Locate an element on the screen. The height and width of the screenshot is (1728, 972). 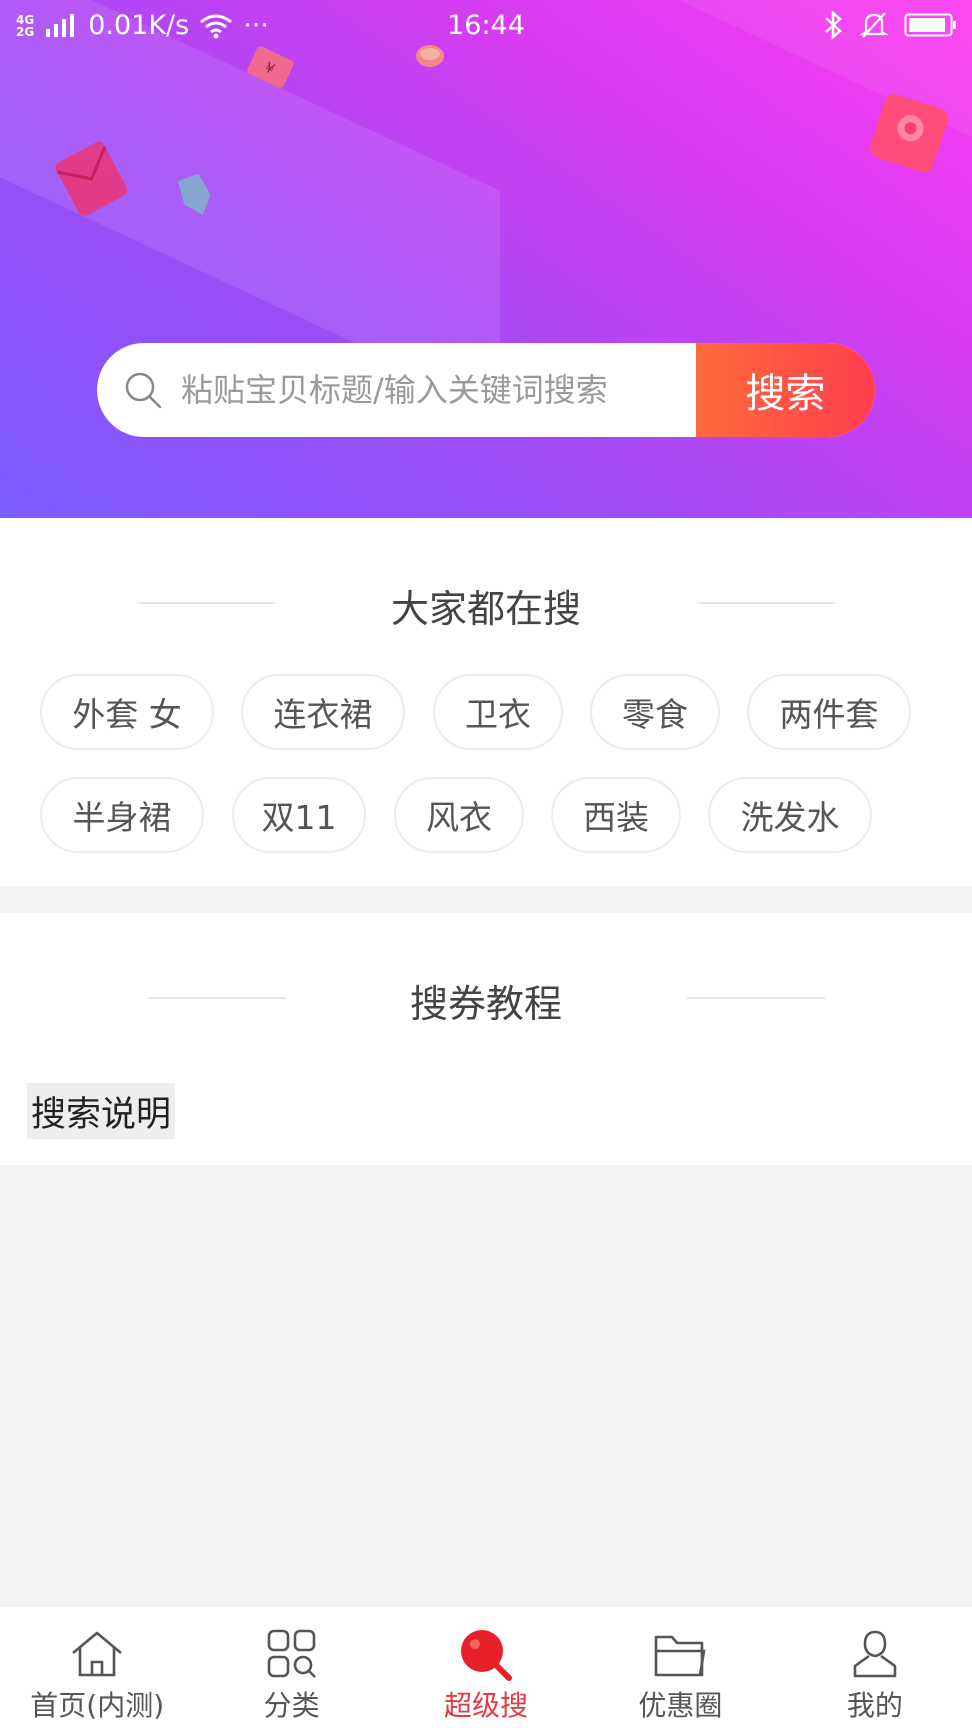
tab-category: 分类 is located at coordinates (291, 1667).